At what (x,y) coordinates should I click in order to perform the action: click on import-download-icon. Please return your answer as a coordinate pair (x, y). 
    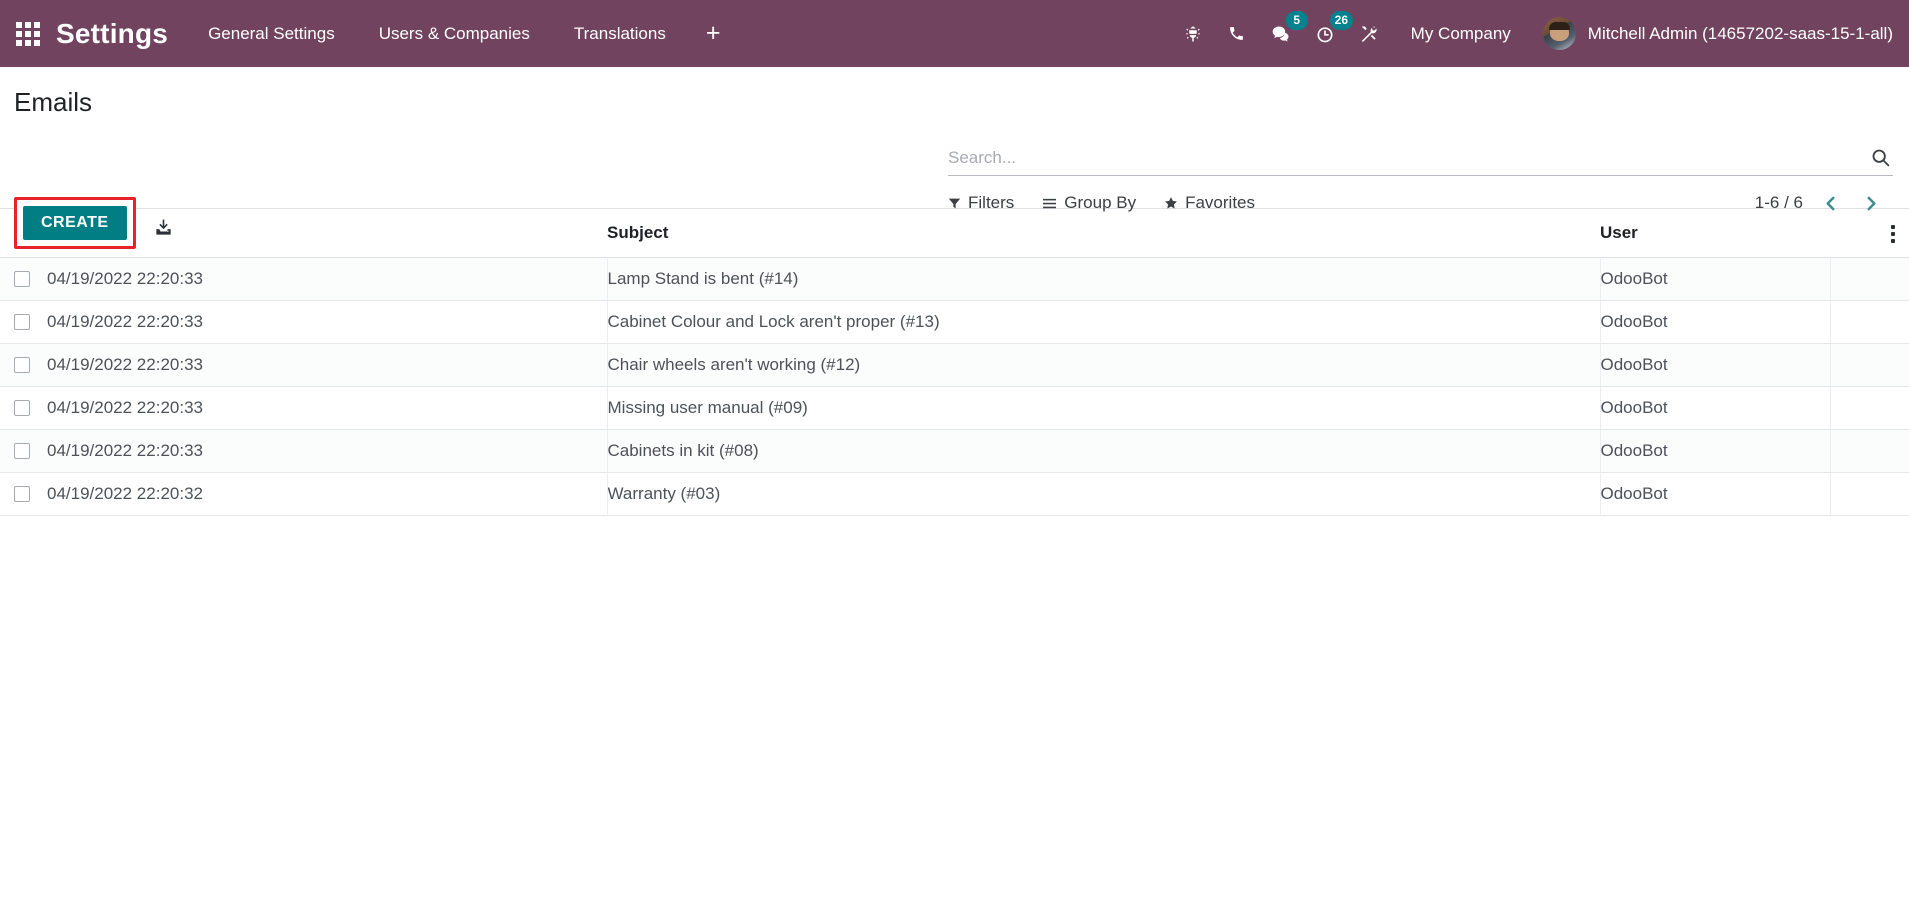
    Looking at the image, I should click on (163, 227).